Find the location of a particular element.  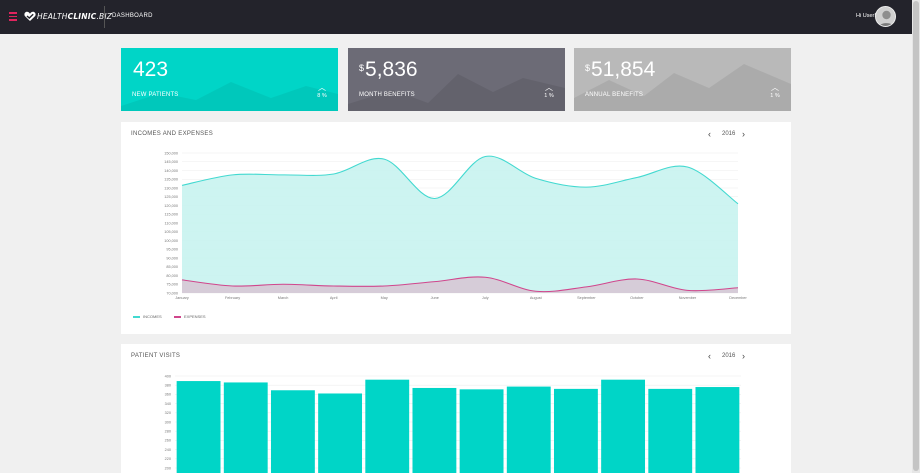

stat-value: $5,836 is located at coordinates (388, 69).